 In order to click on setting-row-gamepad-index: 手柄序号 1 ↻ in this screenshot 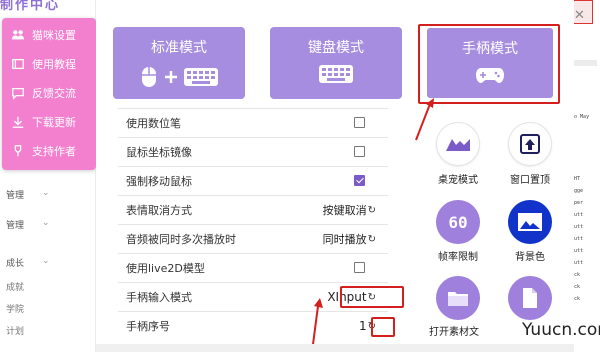, I will do `click(253, 325)`.